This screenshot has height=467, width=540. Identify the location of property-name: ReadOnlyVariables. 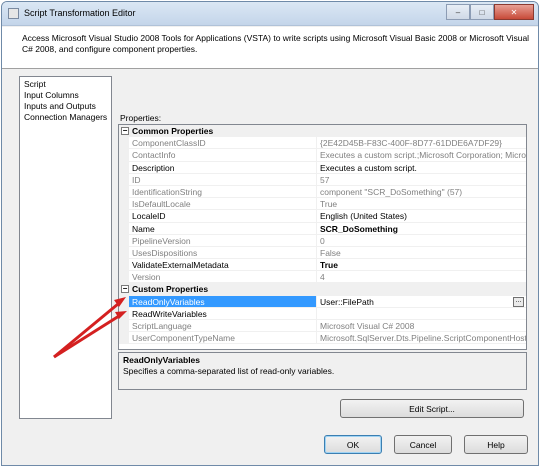
(222, 301).